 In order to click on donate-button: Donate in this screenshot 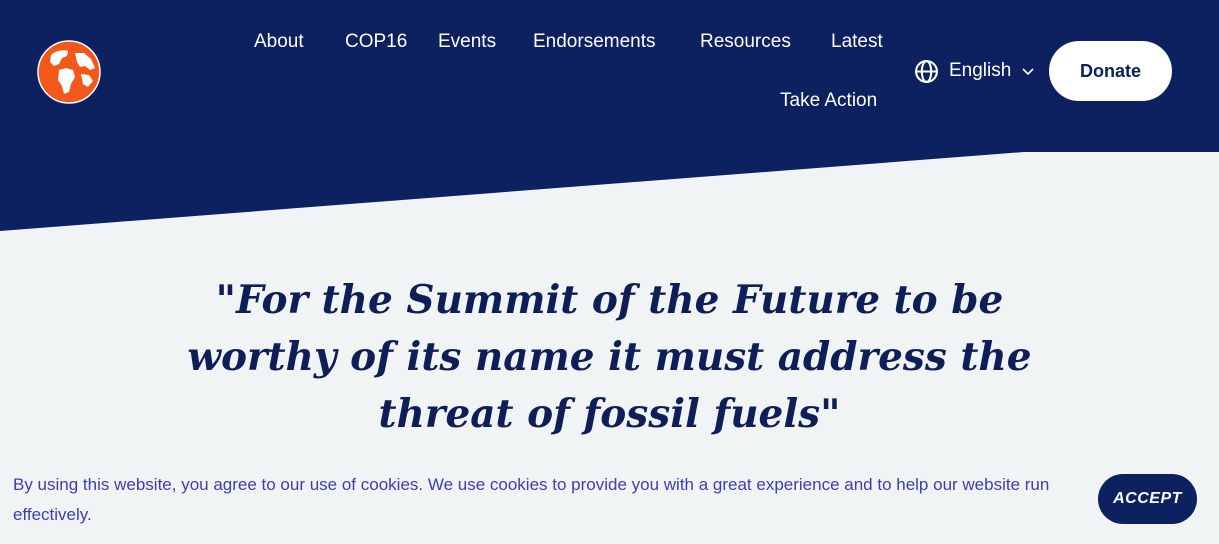, I will do `click(1110, 71)`.